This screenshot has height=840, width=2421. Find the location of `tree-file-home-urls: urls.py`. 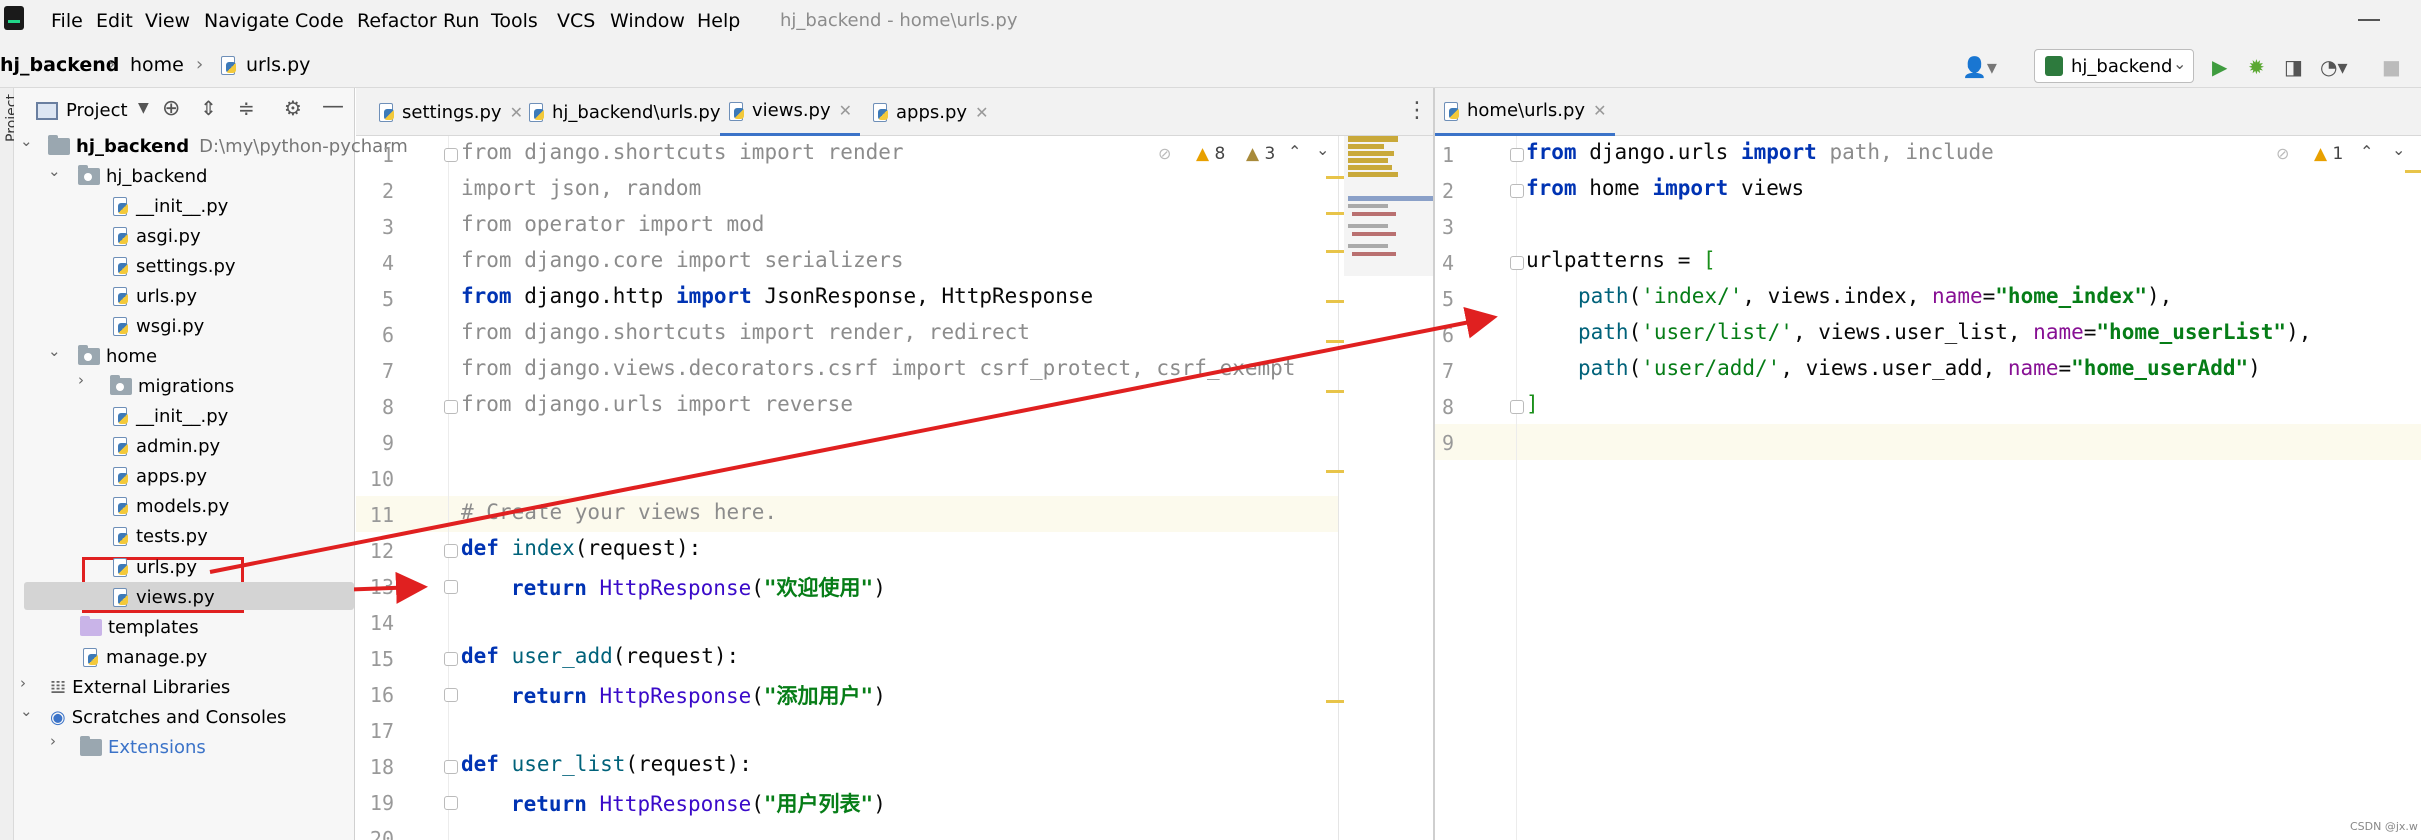

tree-file-home-urls: urls.py is located at coordinates (154, 567).